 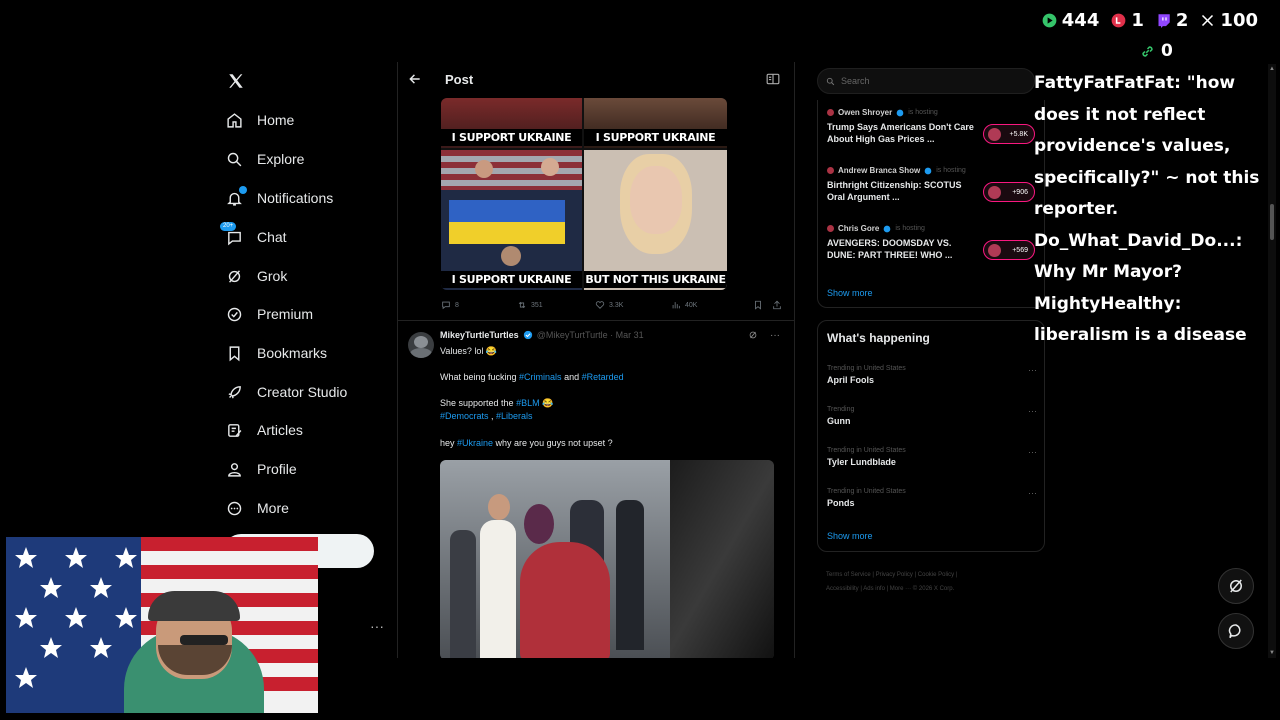 I want to click on views-button: 40K, so click(x=684, y=305).